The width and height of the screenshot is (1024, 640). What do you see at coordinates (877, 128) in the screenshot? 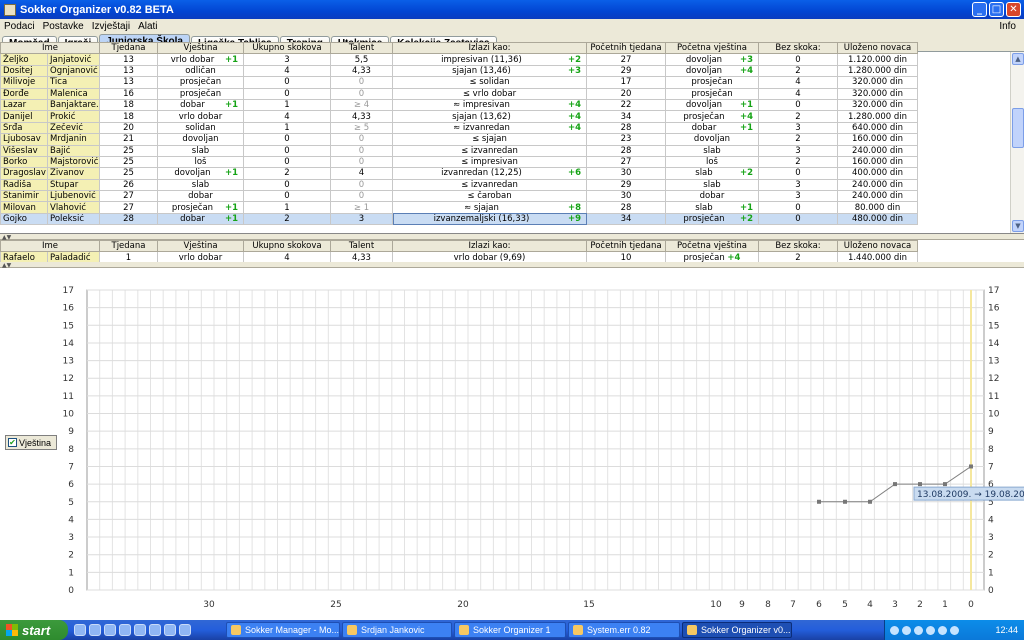
I see `money-cell: 640.000 din` at bounding box center [877, 128].